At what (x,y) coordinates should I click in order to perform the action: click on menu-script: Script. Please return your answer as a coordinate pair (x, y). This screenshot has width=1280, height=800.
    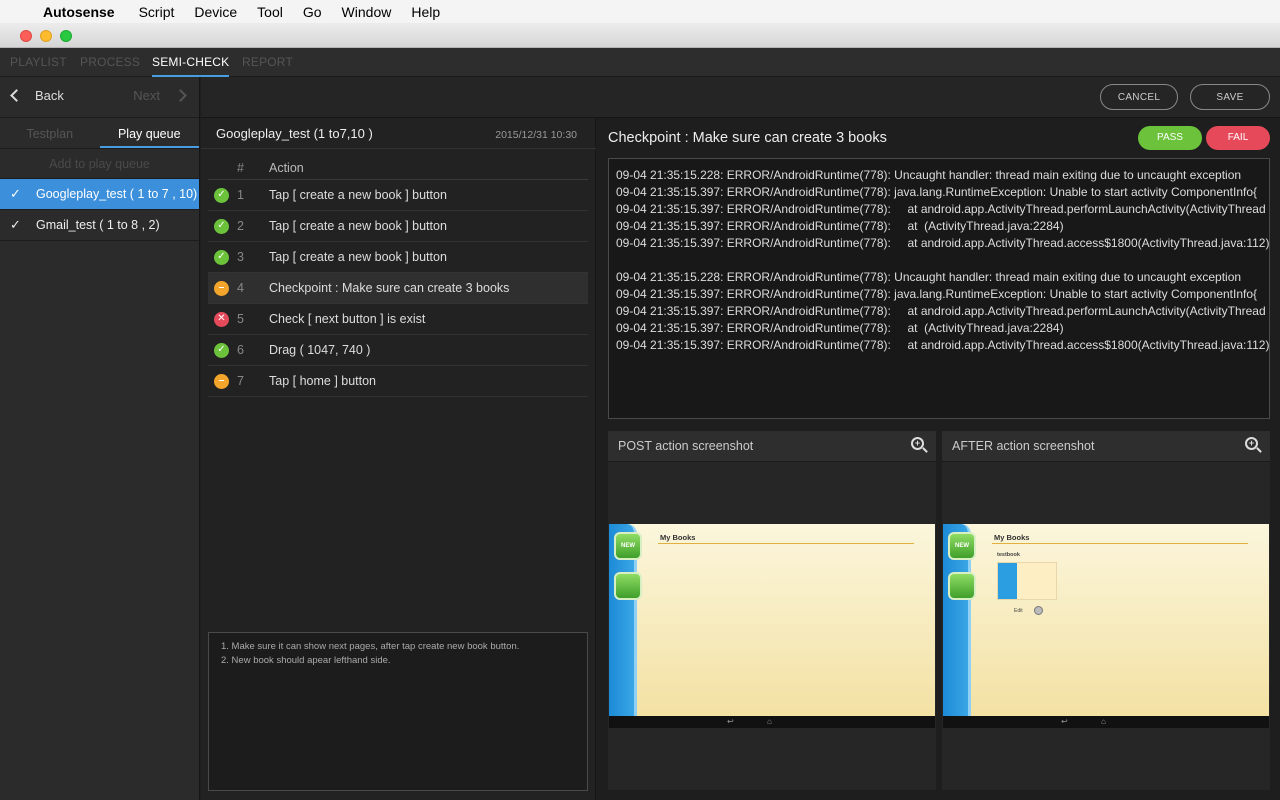
    Looking at the image, I should click on (157, 12).